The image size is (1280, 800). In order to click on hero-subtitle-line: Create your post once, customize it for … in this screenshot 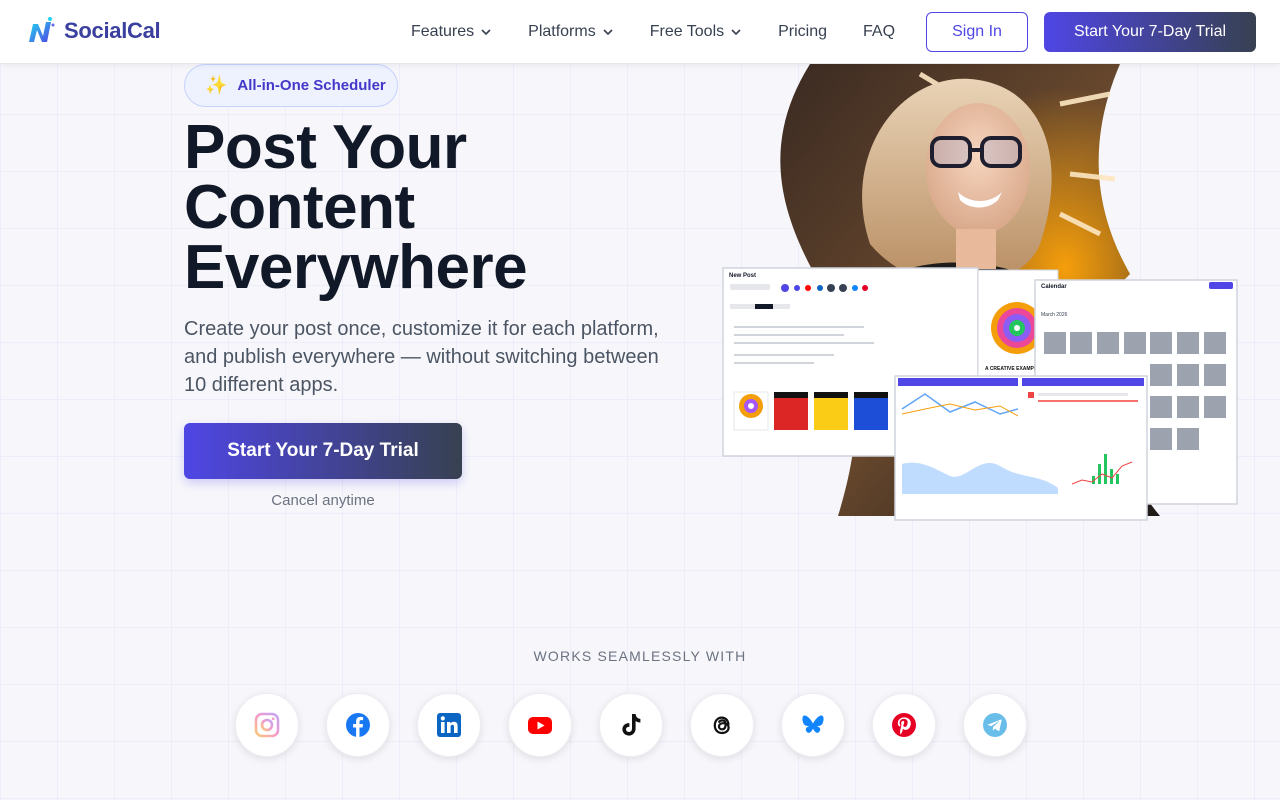, I will do `click(421, 329)`.